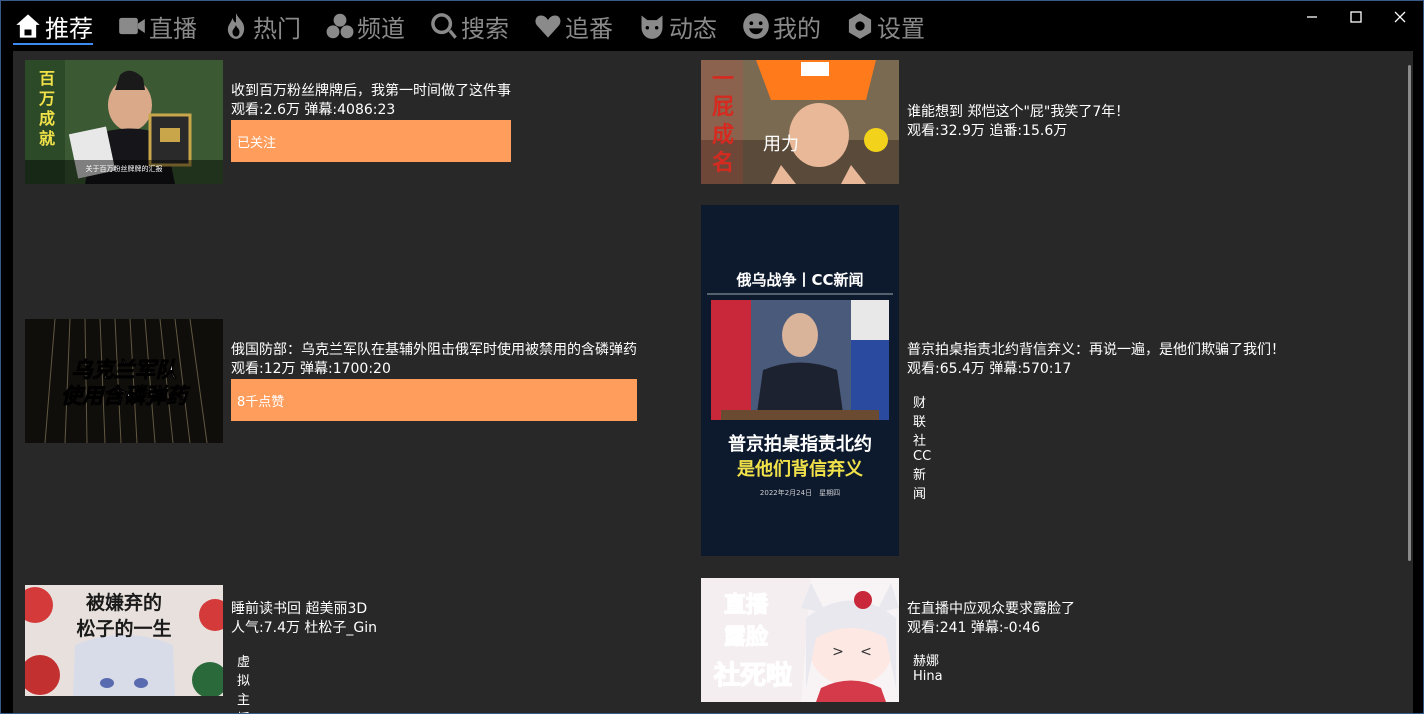 Image resolution: width=1424 pixels, height=714 pixels. I want to click on video-stats: 观看:32.9万 追番:15.6万, so click(987, 131).